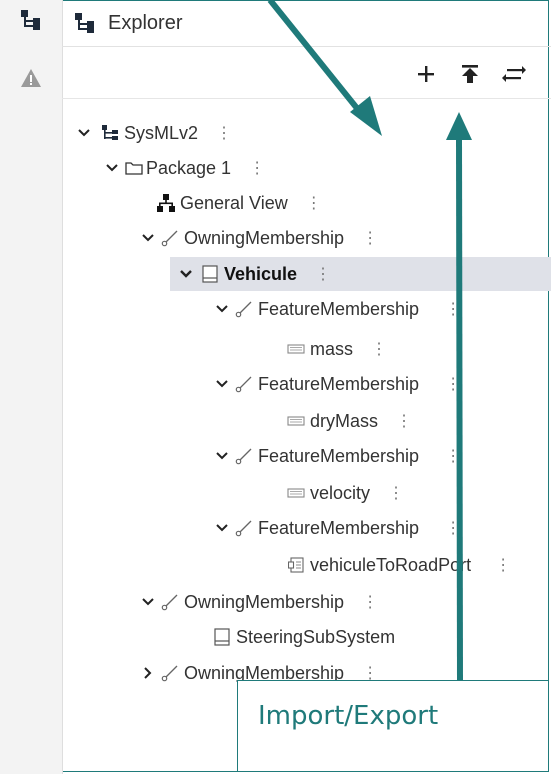  I want to click on tree-row: mass ⋮, so click(306, 349).